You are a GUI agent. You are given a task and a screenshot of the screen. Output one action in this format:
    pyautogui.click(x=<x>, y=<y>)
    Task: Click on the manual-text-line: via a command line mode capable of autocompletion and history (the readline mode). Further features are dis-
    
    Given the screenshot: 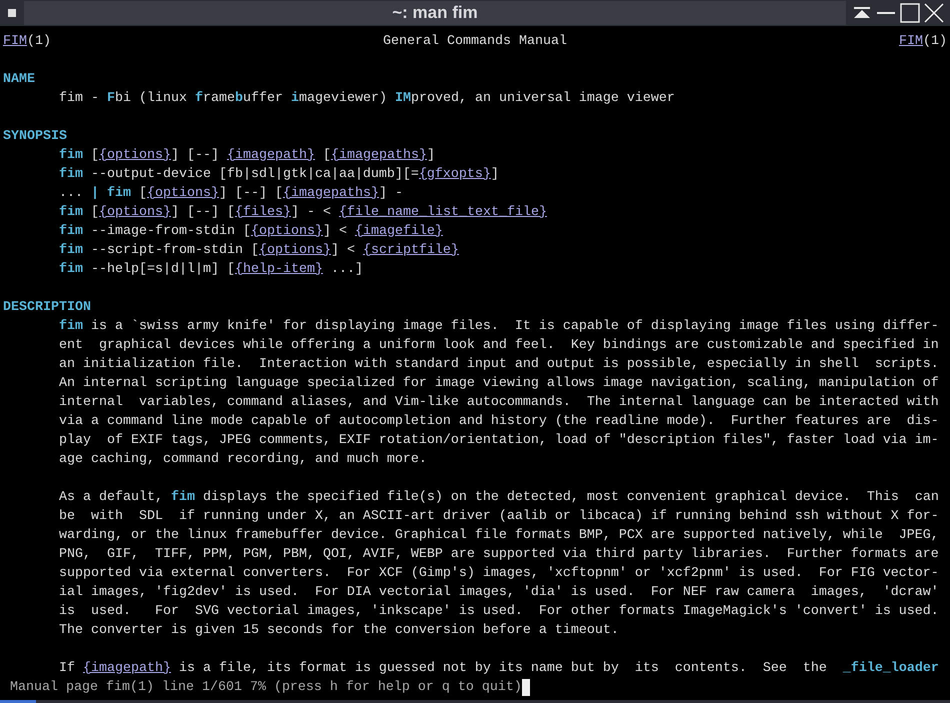 What is the action you would take?
    pyautogui.click(x=499, y=422)
    